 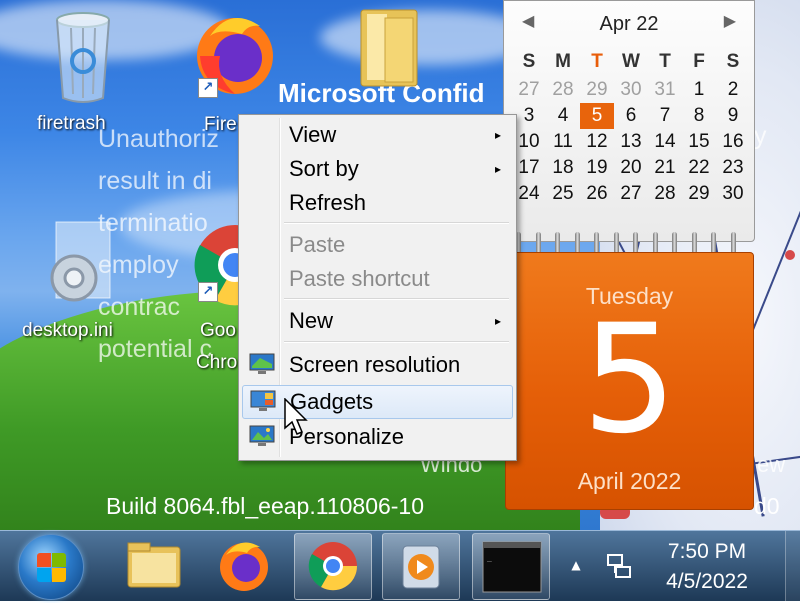 I want to click on start-button, so click(x=51, y=567).